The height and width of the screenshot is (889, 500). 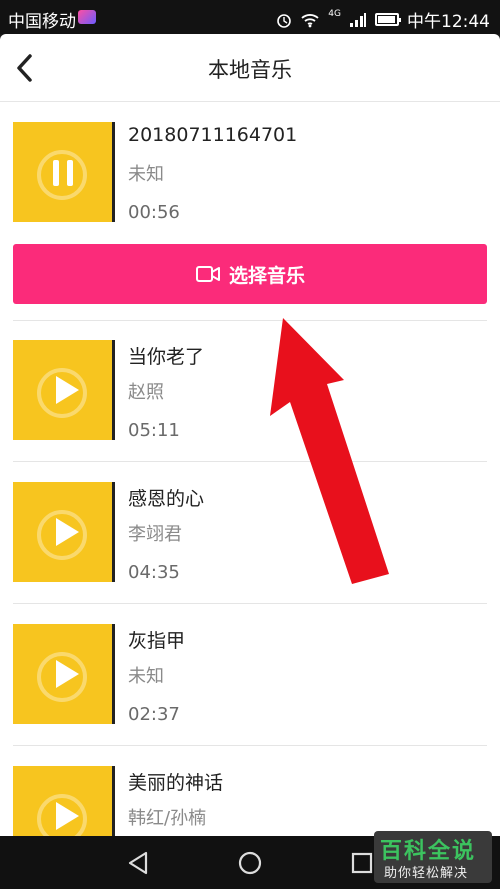 I want to click on wifi-icon, so click(x=310, y=20).